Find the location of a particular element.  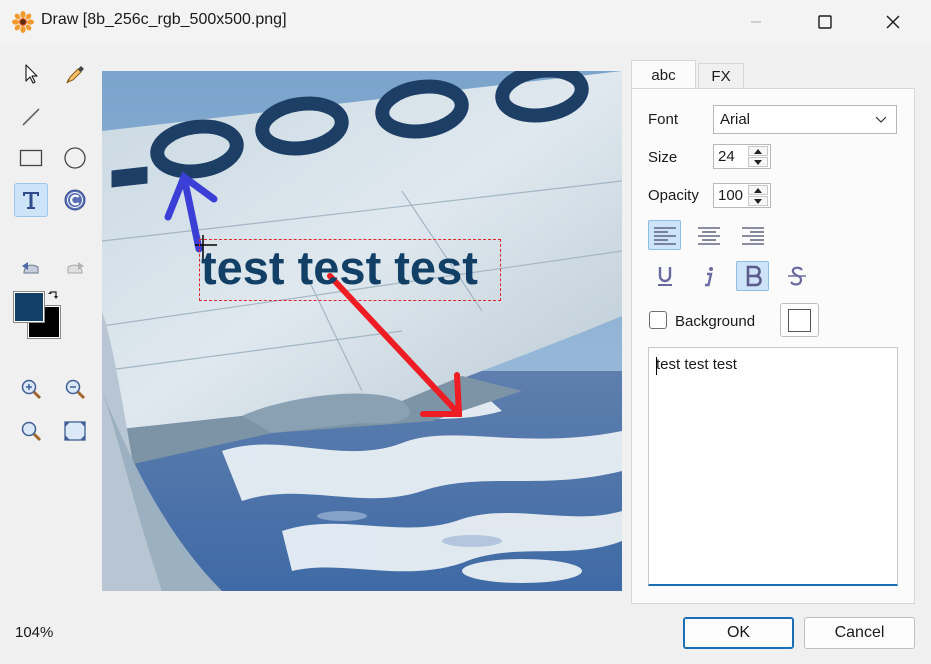

fit-window-button is located at coordinates (75, 431).